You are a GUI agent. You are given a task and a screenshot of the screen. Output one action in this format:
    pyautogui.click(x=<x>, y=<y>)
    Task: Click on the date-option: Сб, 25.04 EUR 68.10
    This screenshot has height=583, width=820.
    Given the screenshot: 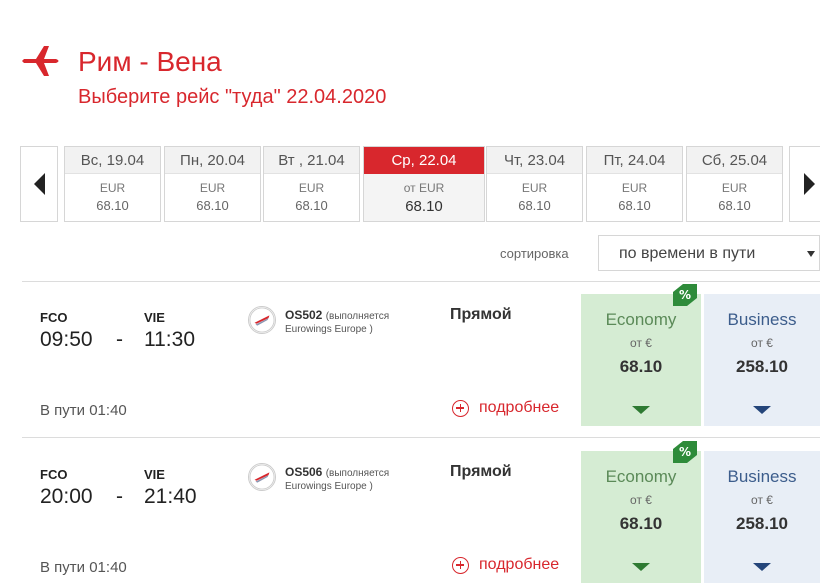 What is the action you would take?
    pyautogui.click(x=734, y=184)
    